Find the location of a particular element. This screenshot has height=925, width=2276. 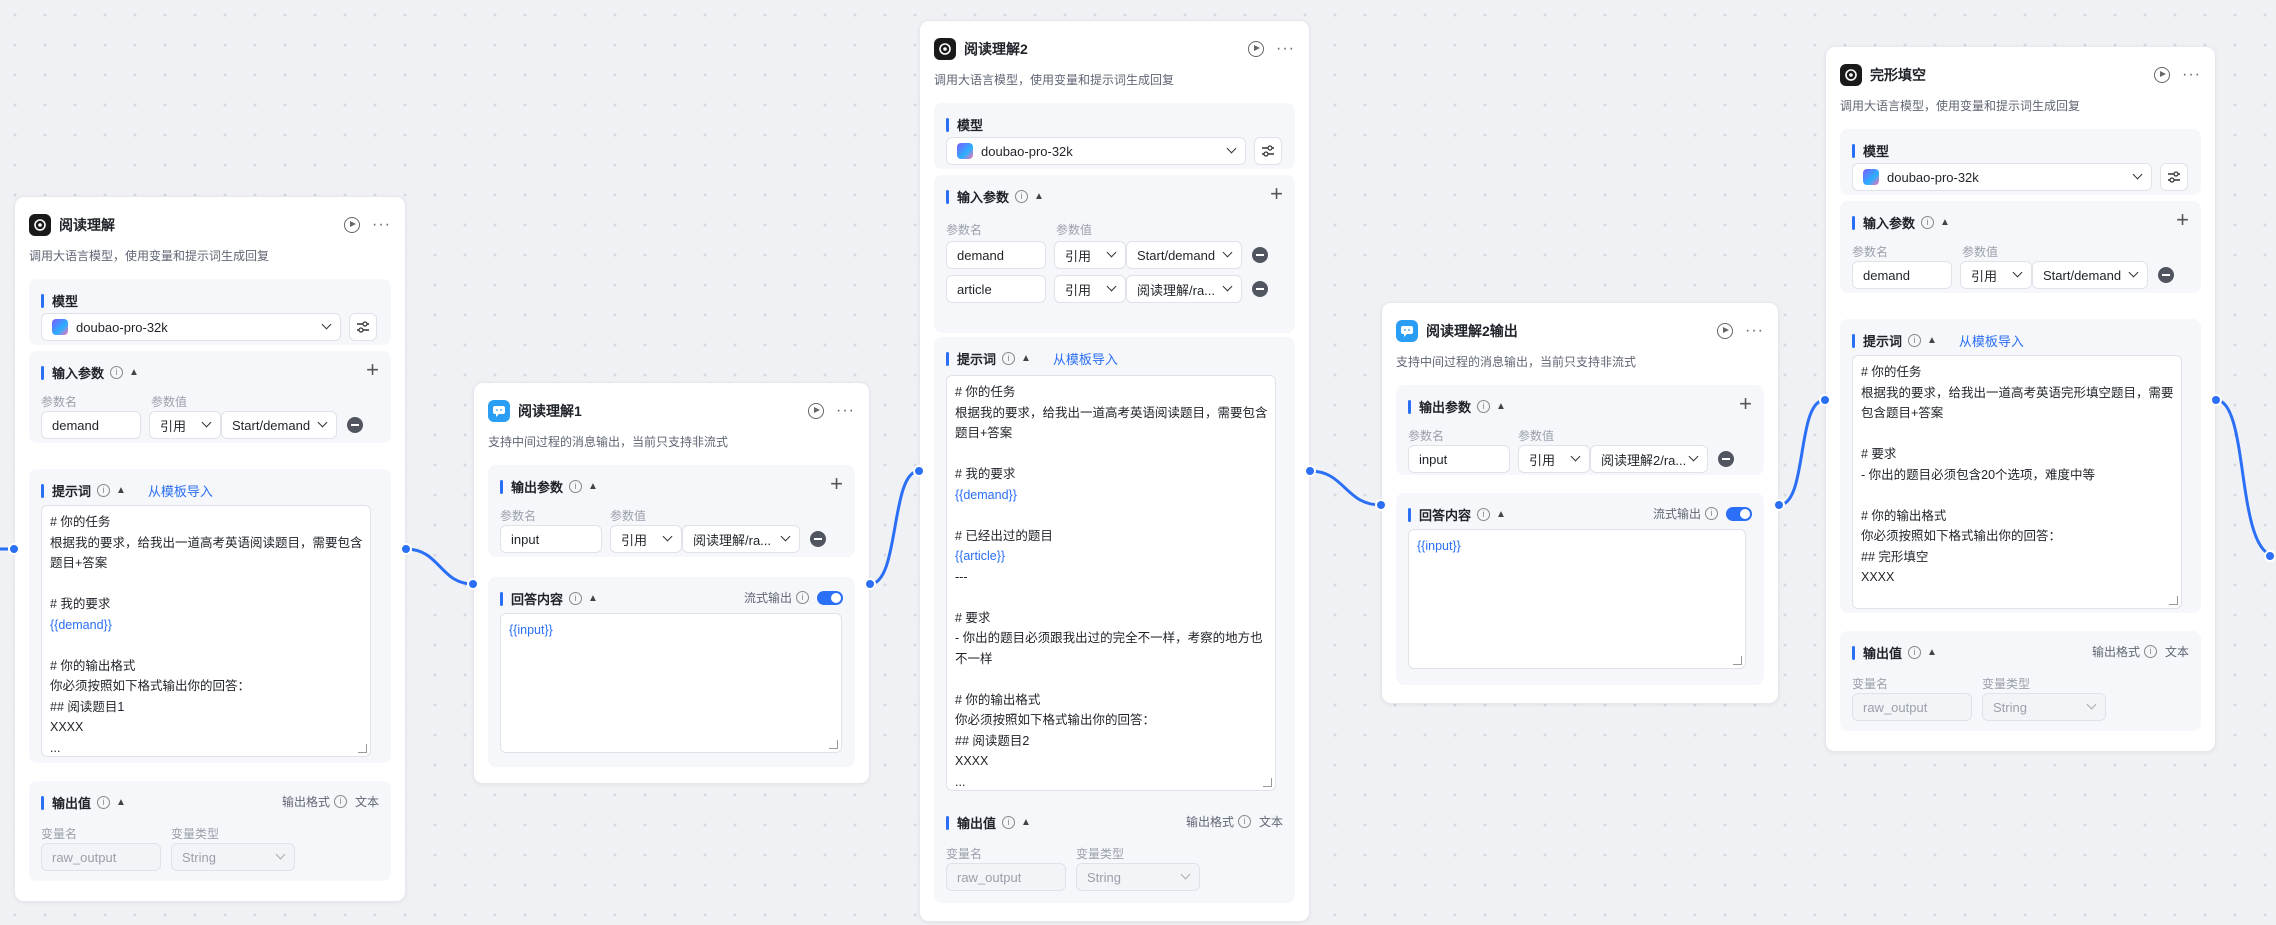

prompt-line: 你必须按照如下格式输出你的回答： is located at coordinates (1055, 720).